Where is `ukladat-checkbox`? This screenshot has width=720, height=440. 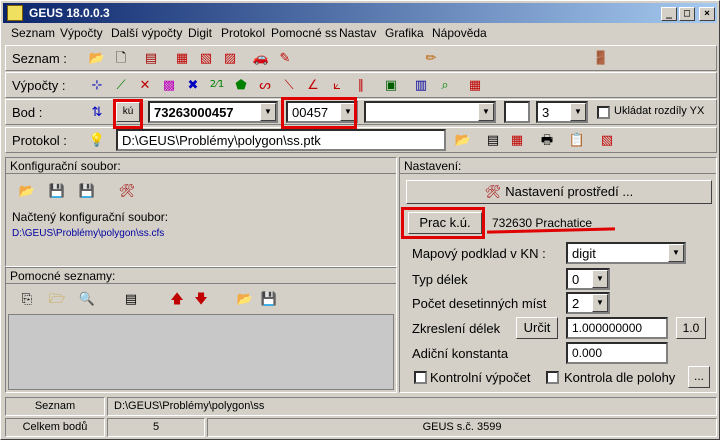
ukladat-checkbox is located at coordinates (603, 112).